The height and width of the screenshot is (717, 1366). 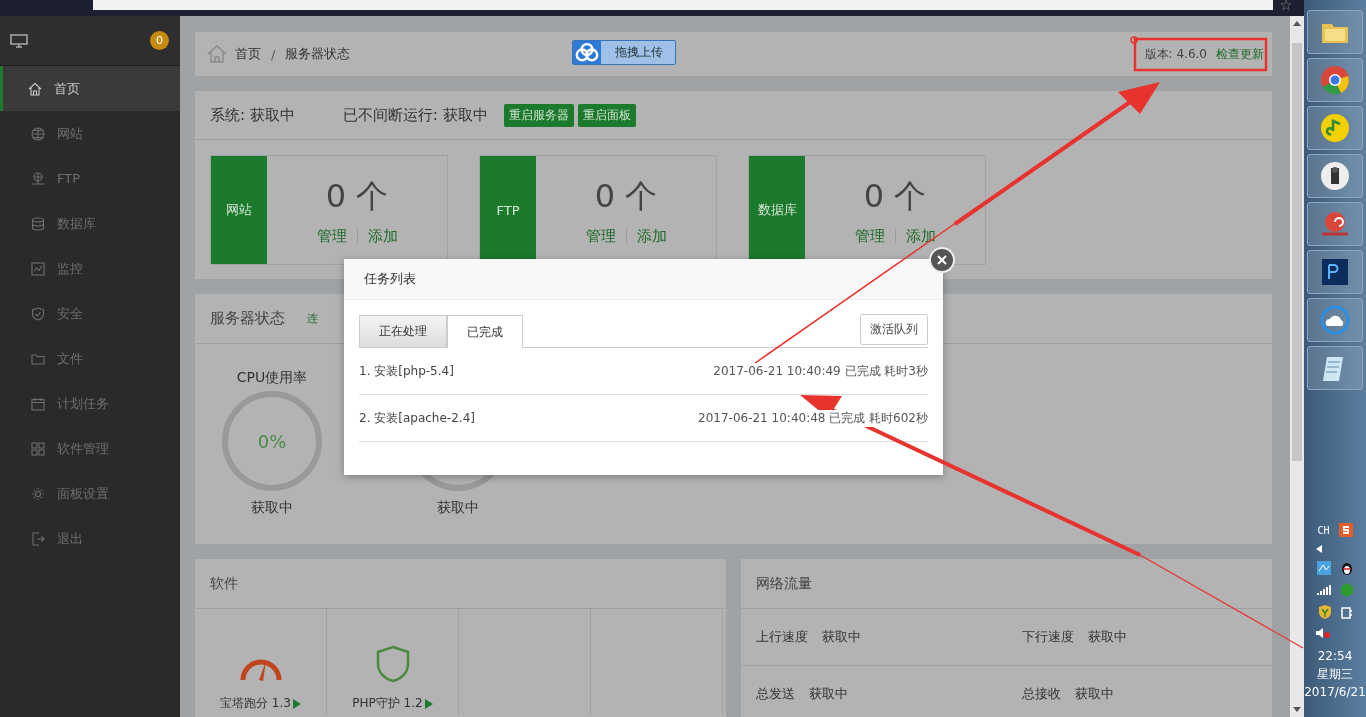 What do you see at coordinates (38, 178) in the screenshot?
I see `server-icon` at bounding box center [38, 178].